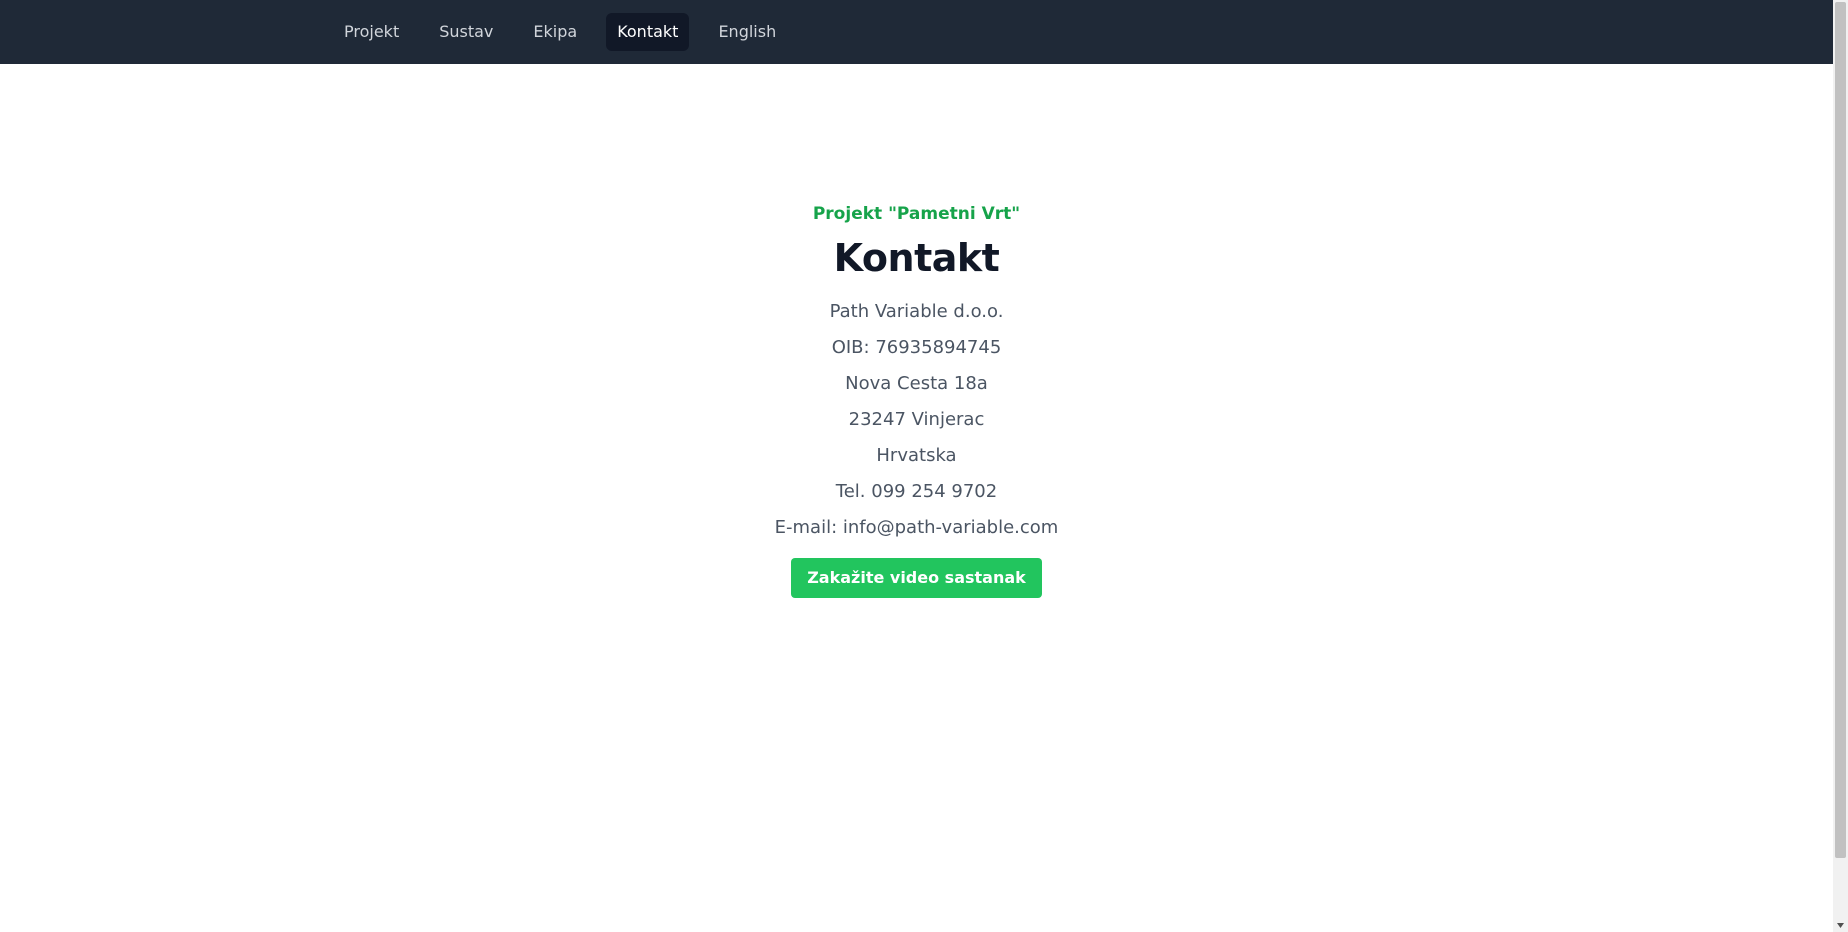 The width and height of the screenshot is (1848, 932). Describe the element at coordinates (916, 214) in the screenshot. I see `project-eyebrow: Projekt "Pametni Vrt"` at that location.